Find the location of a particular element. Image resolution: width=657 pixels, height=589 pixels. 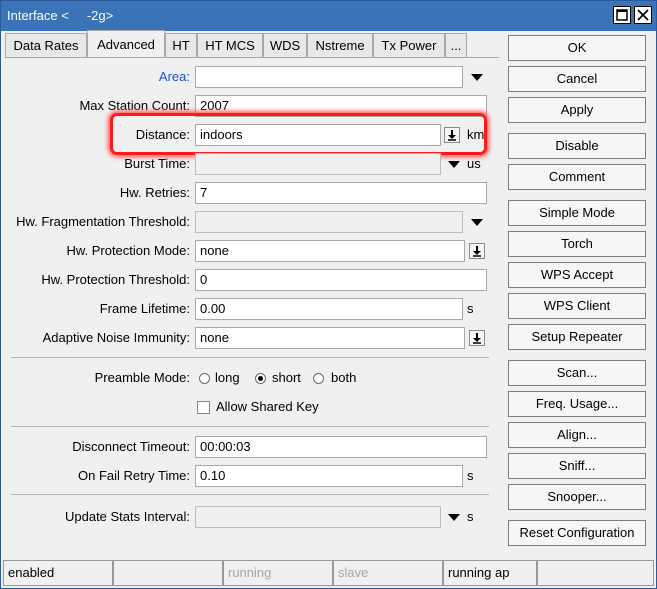

setup-repeater-button: Setup Repeater is located at coordinates (577, 337).